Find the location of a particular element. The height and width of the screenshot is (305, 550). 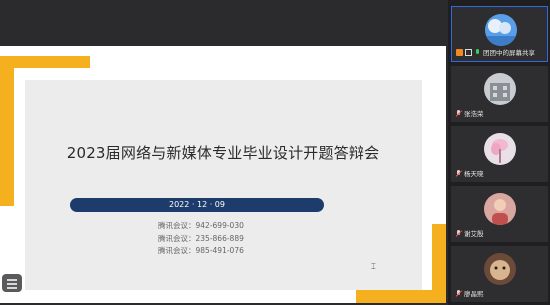

participant-tile: 张浩荣 is located at coordinates (499, 94).